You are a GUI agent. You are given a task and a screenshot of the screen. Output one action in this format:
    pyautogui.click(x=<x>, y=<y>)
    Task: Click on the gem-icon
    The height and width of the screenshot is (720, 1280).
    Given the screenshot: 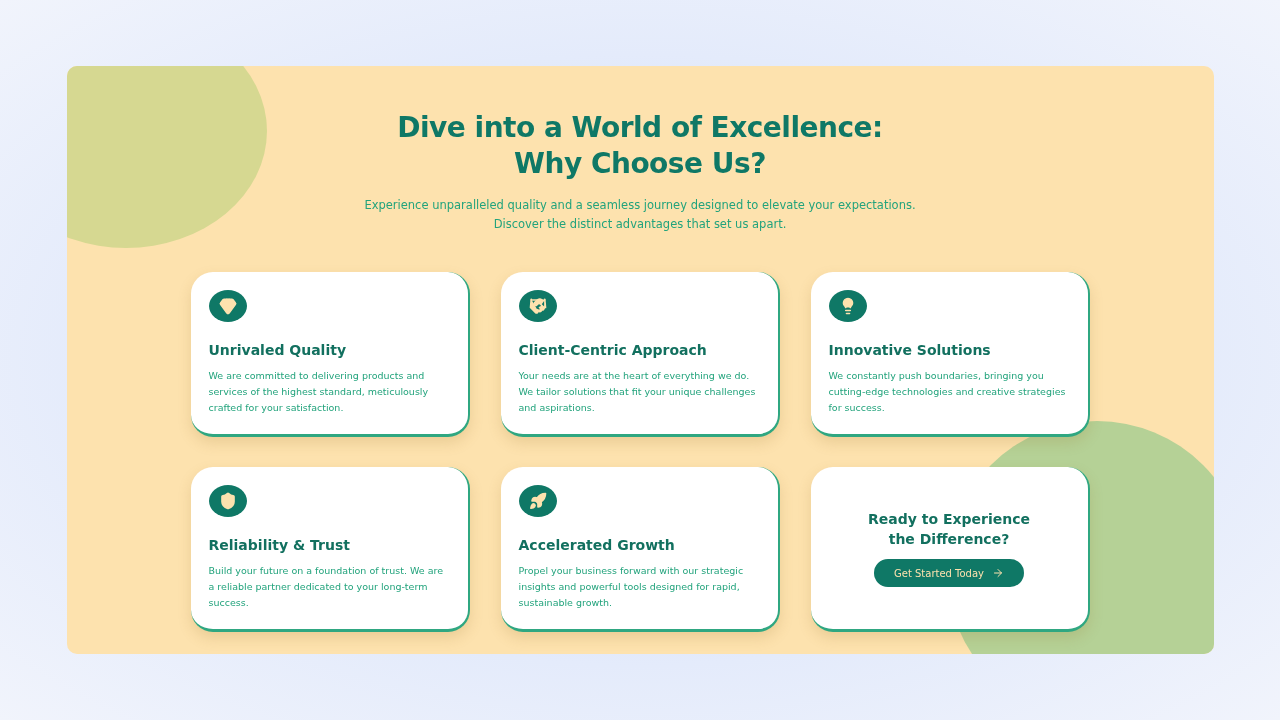 What is the action you would take?
    pyautogui.click(x=227, y=306)
    